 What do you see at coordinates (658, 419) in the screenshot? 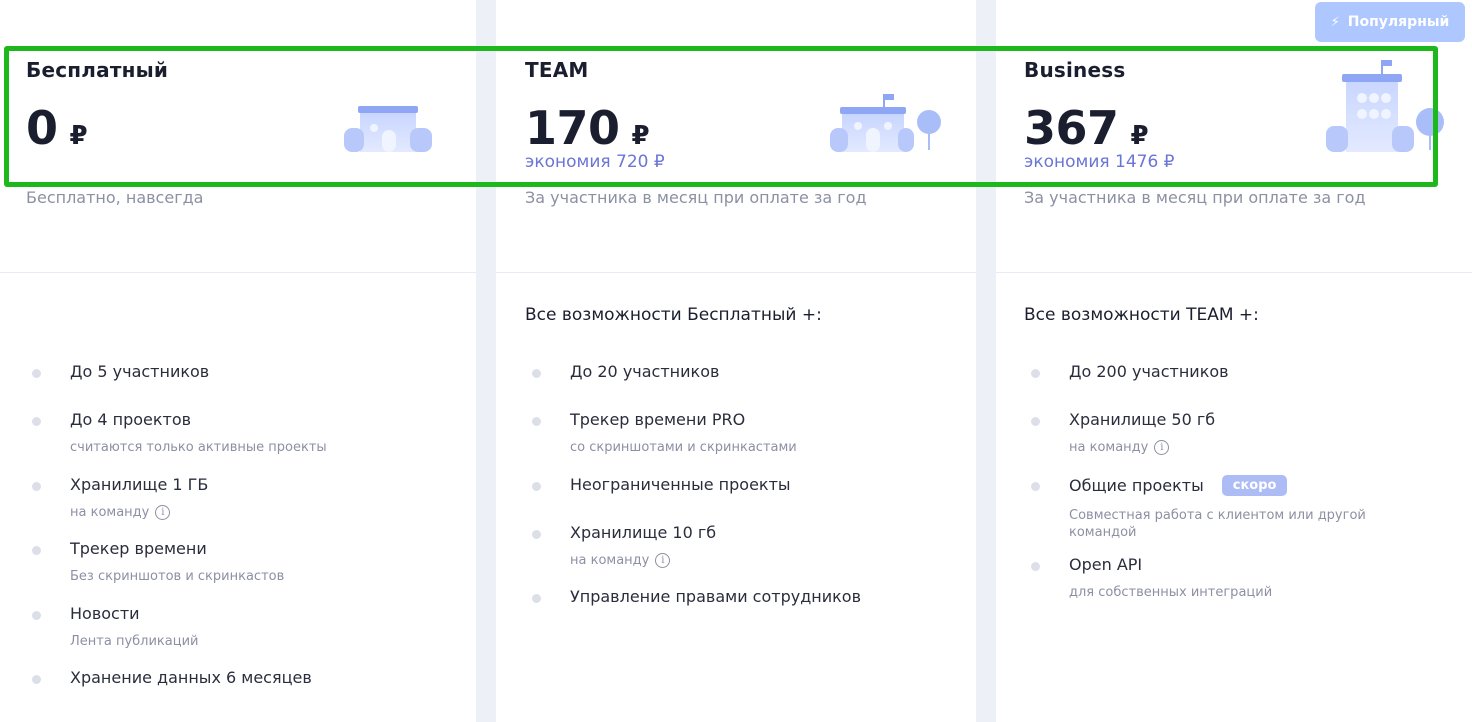
I see `feature-title: Трекер времени PRO` at bounding box center [658, 419].